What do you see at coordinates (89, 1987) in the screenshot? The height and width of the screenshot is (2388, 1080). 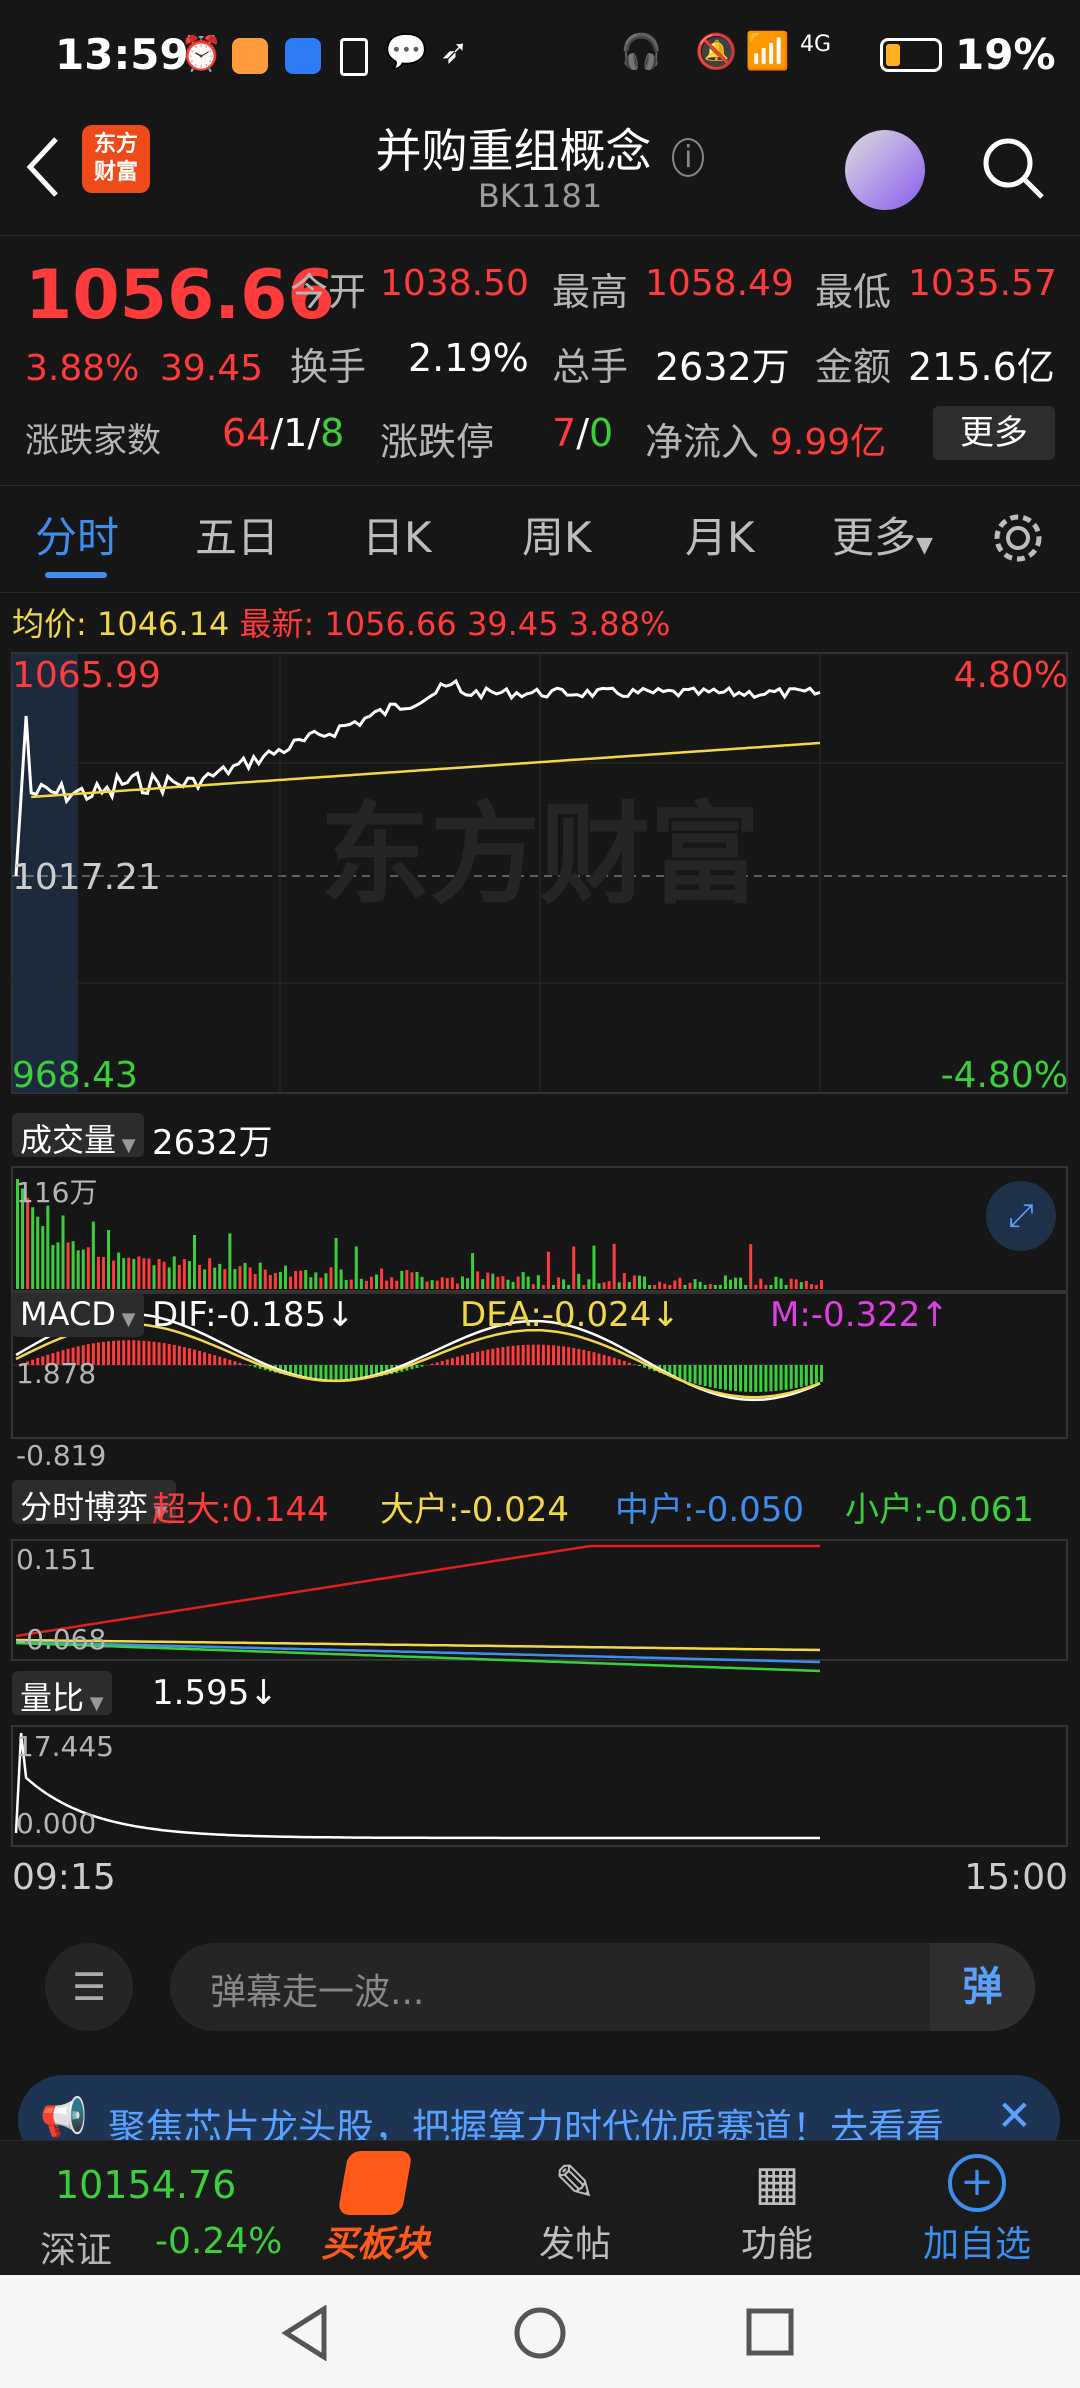 I see `danmu-settings-icon: ☰` at bounding box center [89, 1987].